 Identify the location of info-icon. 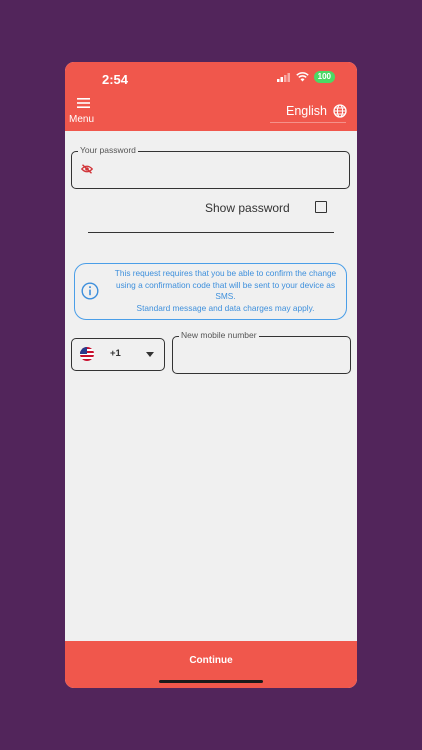
(90, 291).